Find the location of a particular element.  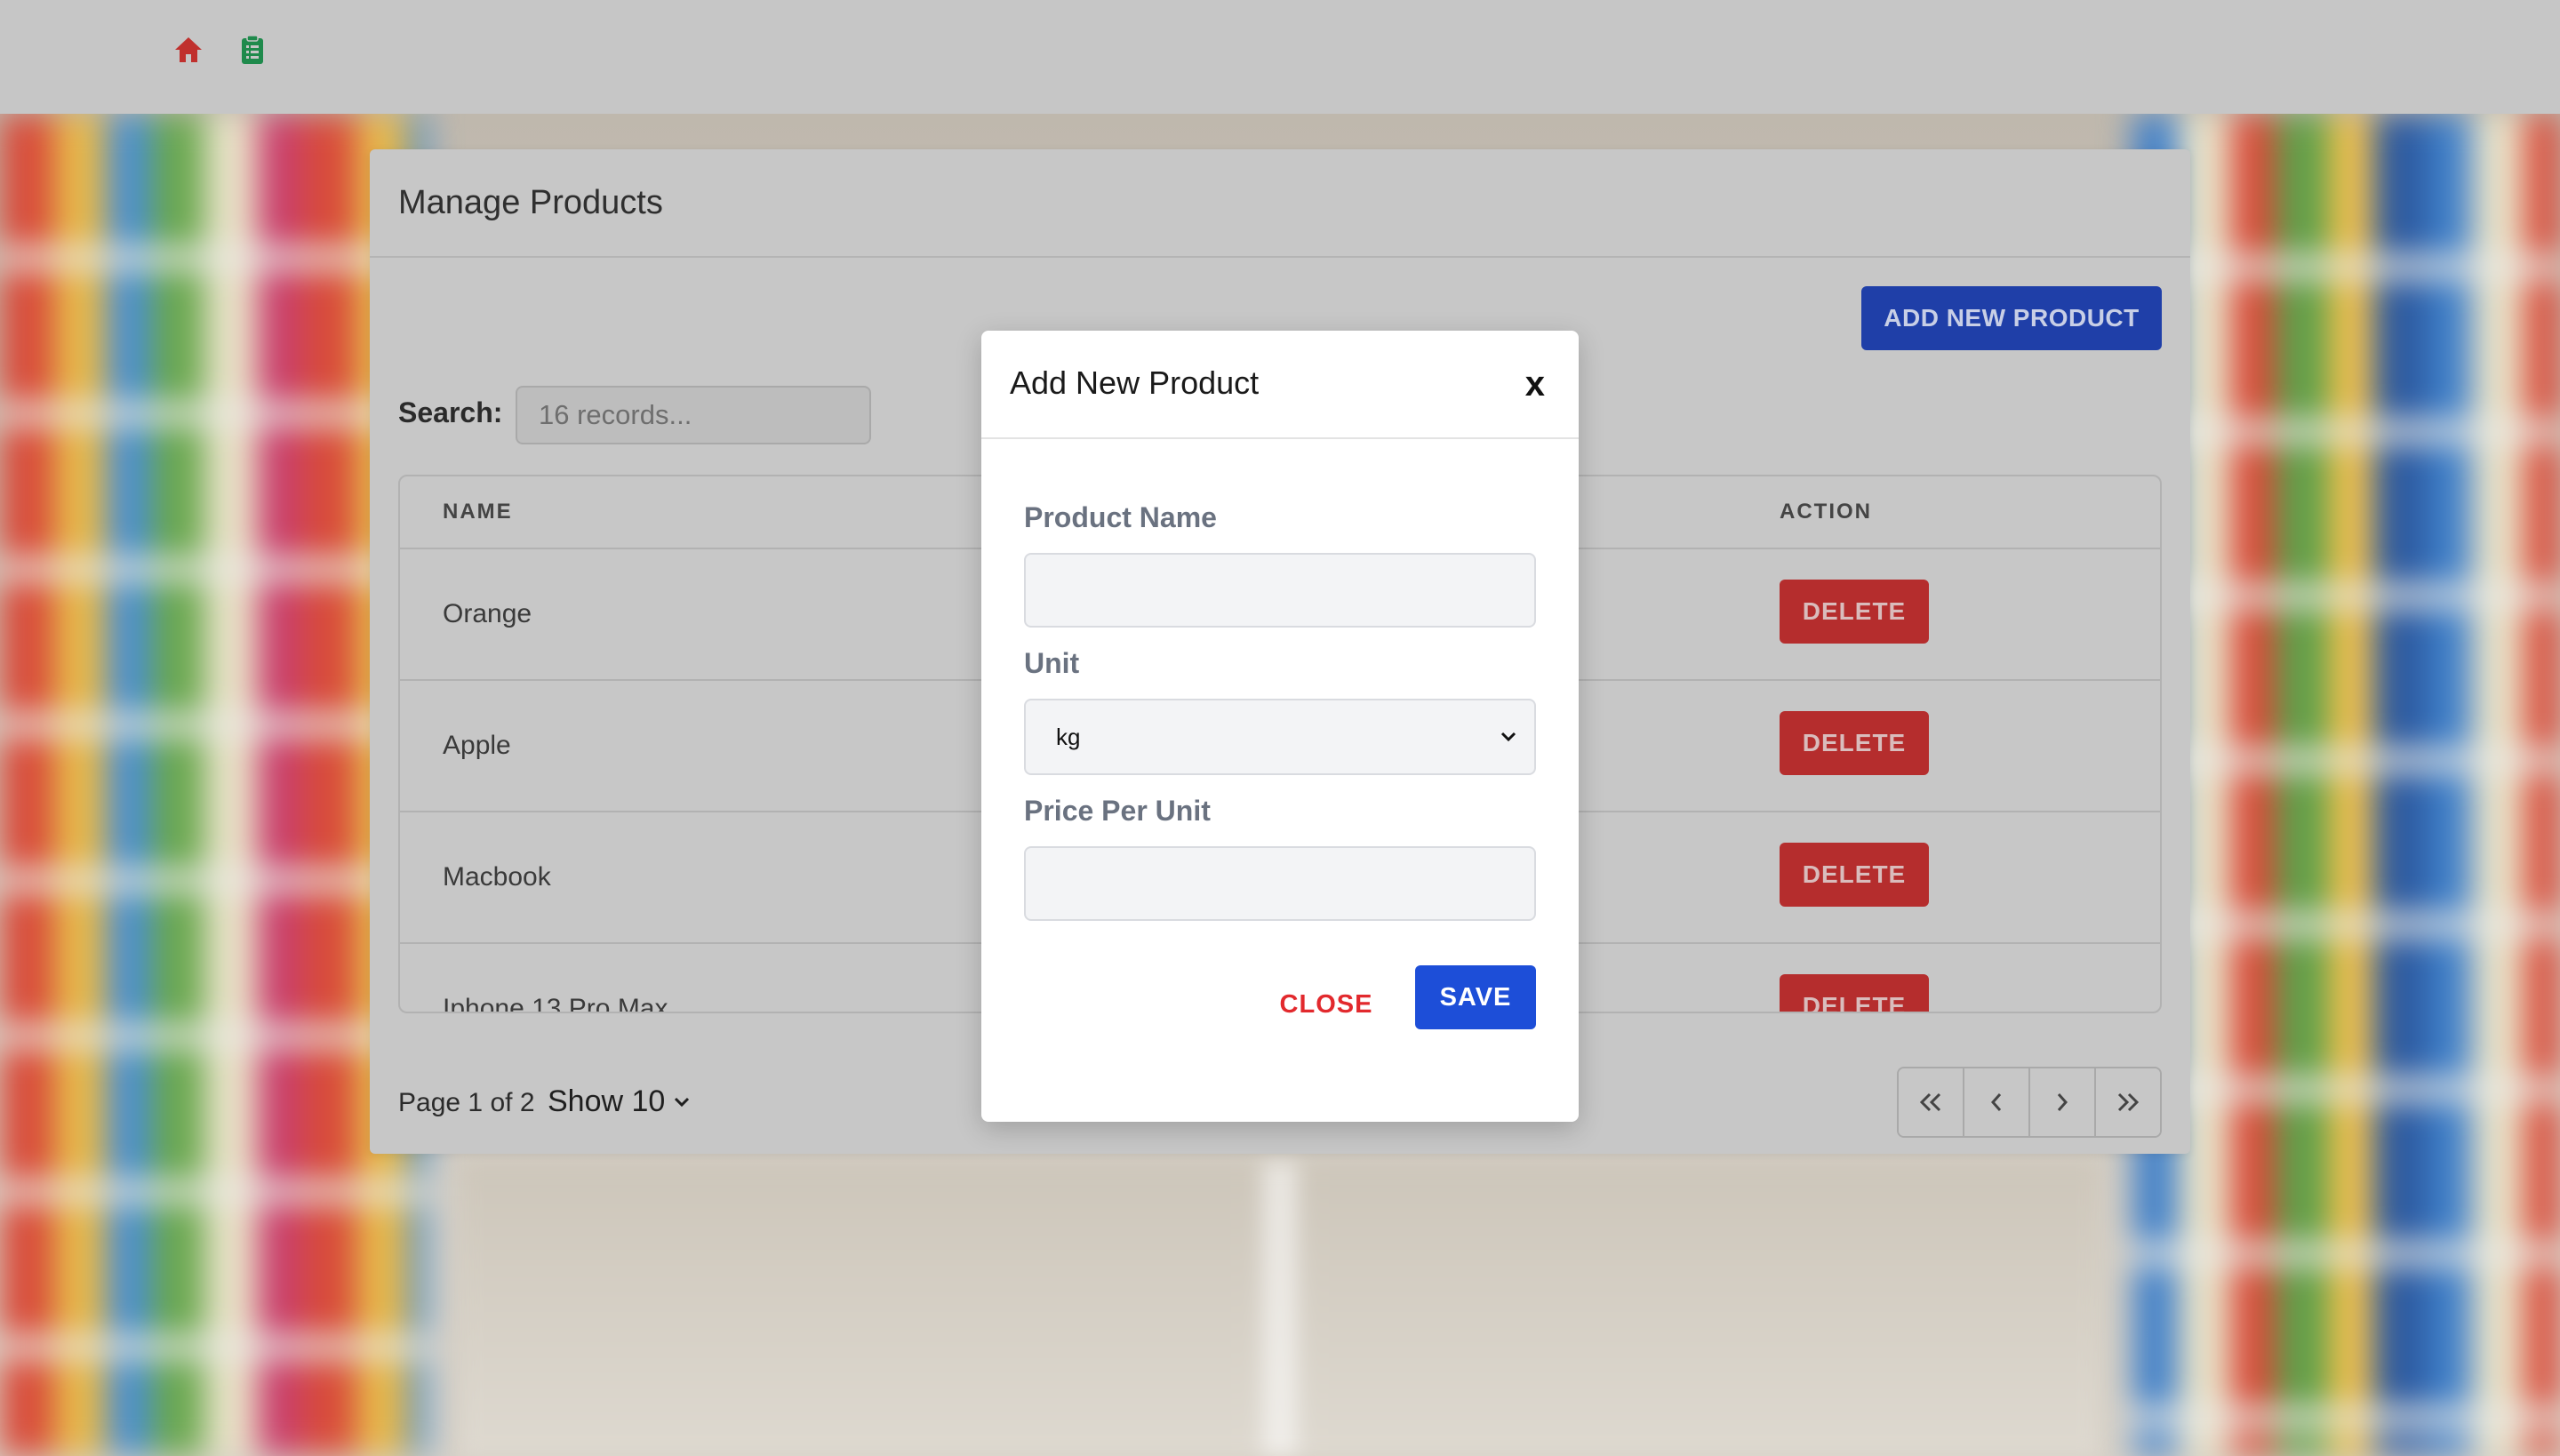

prev-page-button is located at coordinates (1997, 1102).